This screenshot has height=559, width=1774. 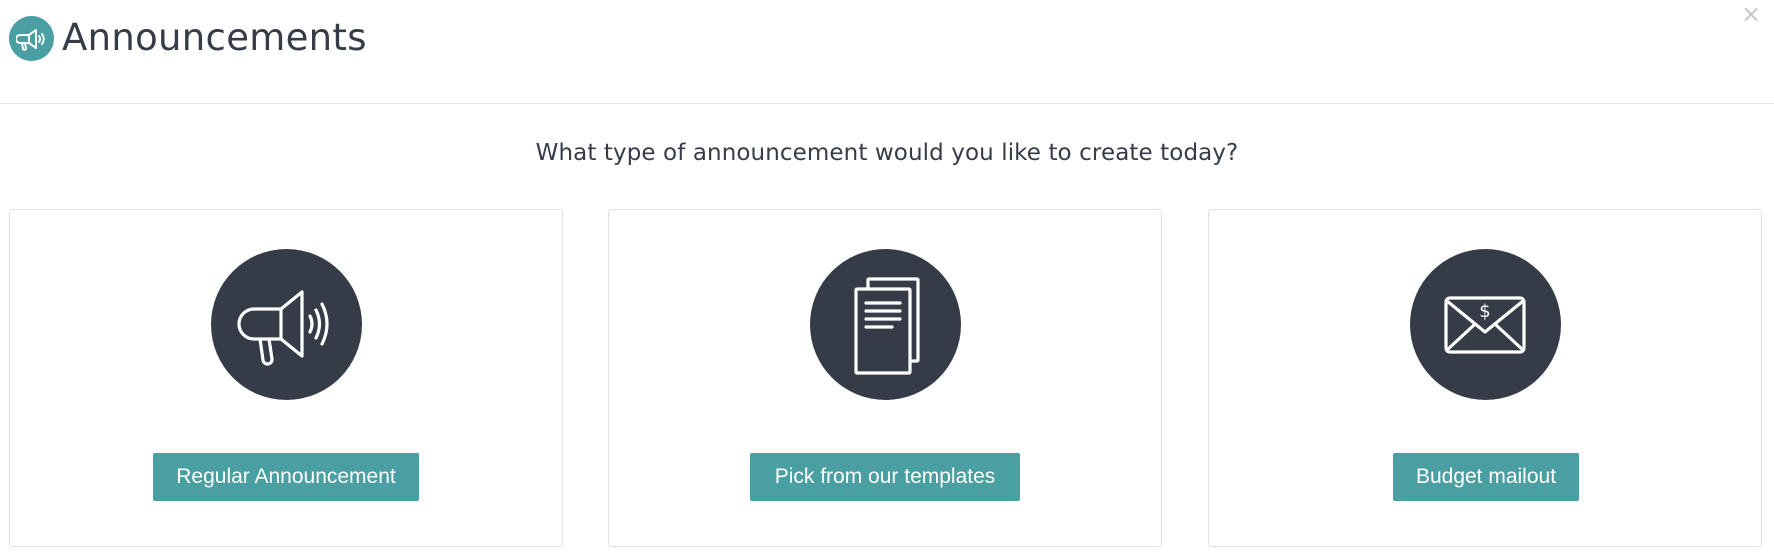 I want to click on dialog-title: Announcements, so click(x=214, y=37).